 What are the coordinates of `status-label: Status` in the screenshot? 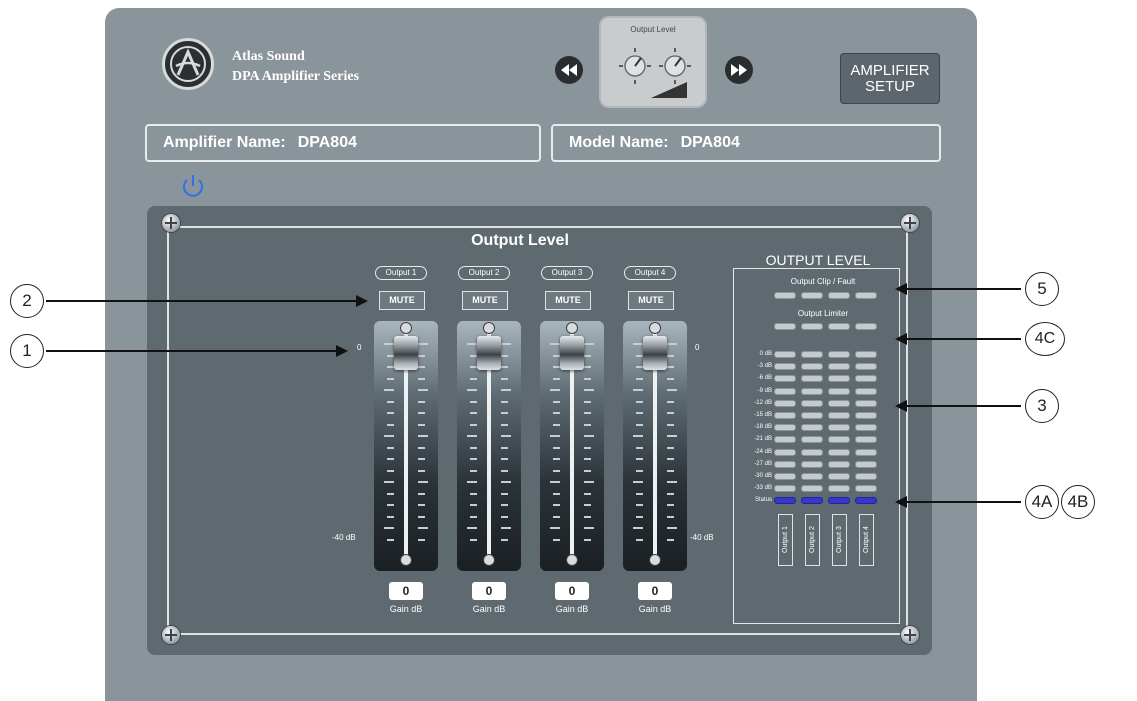 It's located at (763, 500).